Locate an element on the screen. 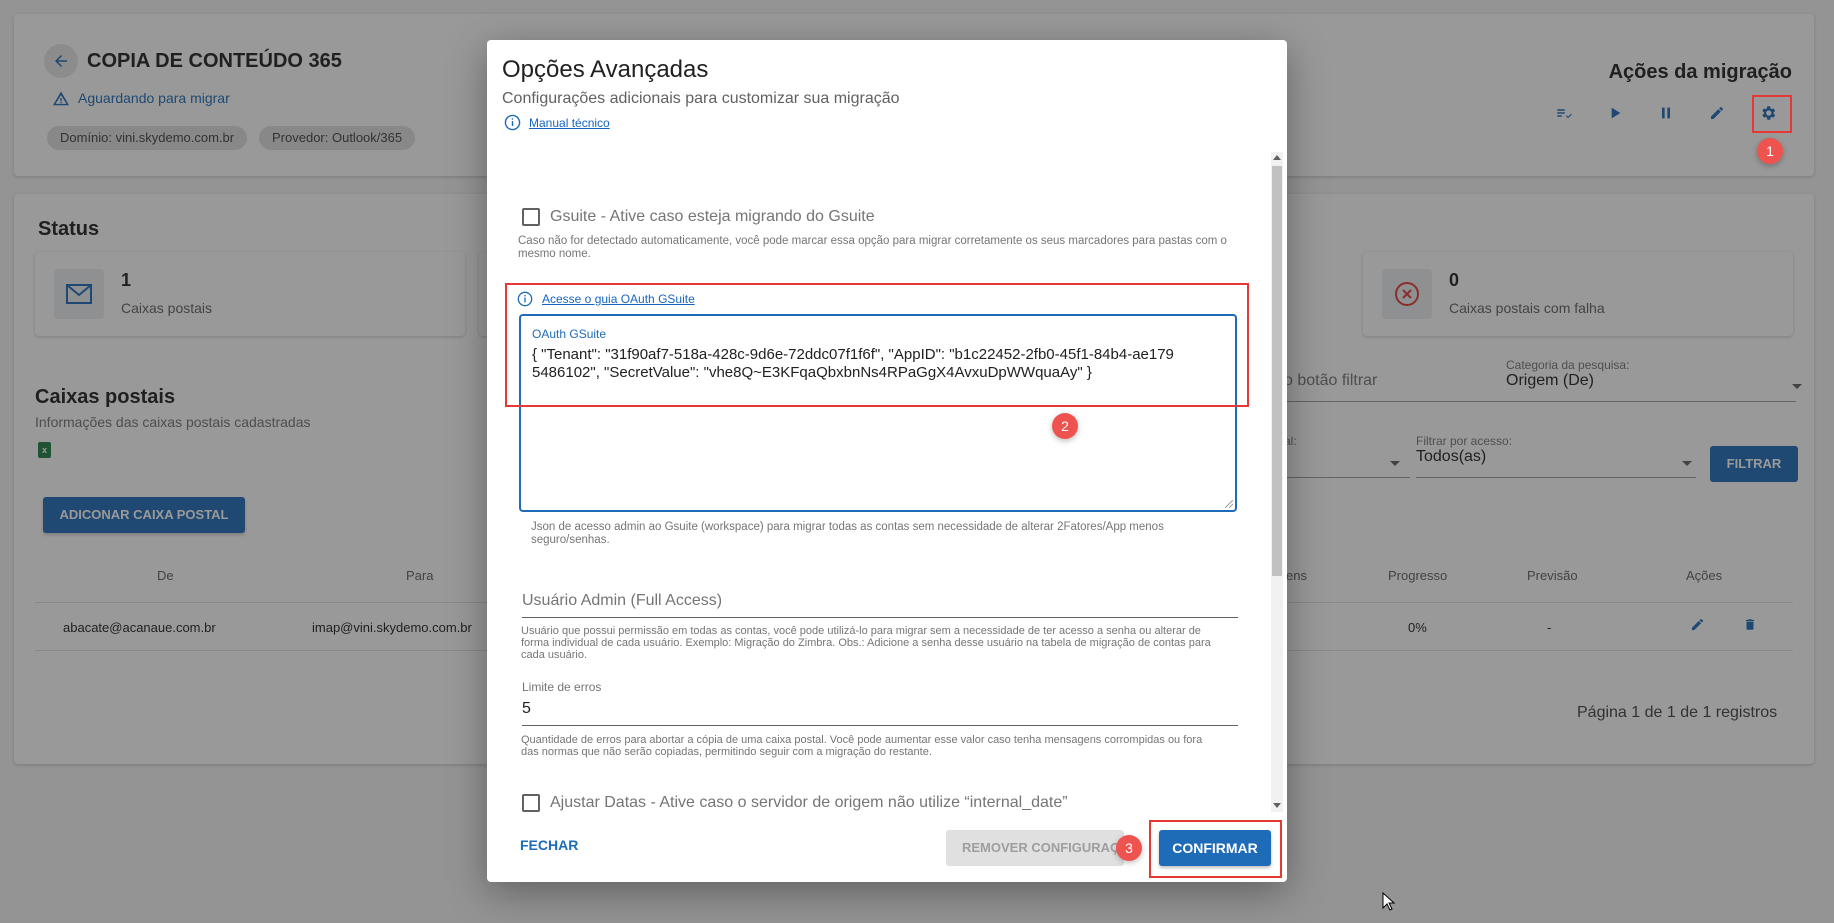  resize-handle-icon is located at coordinates (1229, 504).